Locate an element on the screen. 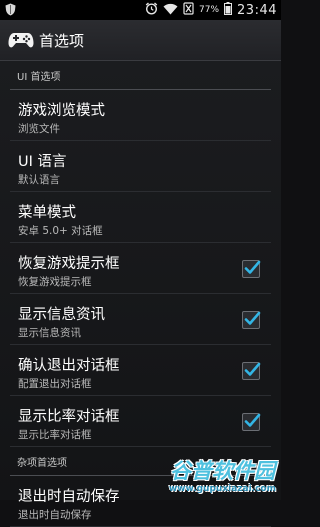  watermark-url: www.gupuxiazai.com is located at coordinates (222, 489).